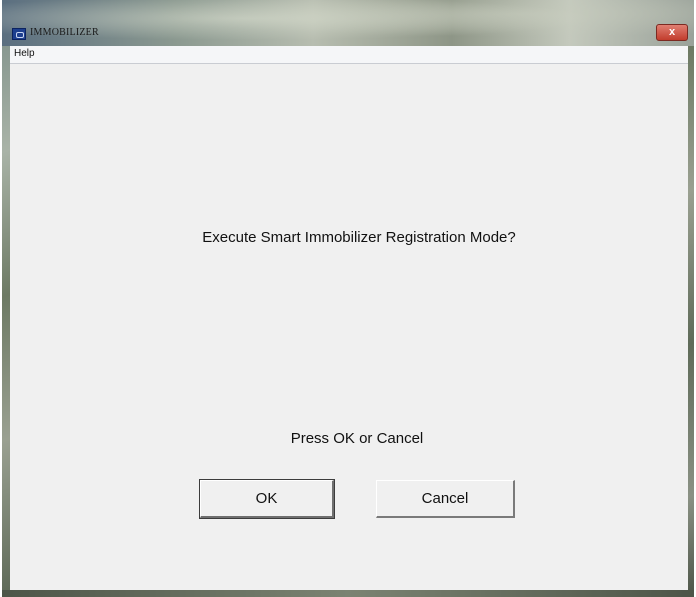  I want to click on close-button: x, so click(672, 32).